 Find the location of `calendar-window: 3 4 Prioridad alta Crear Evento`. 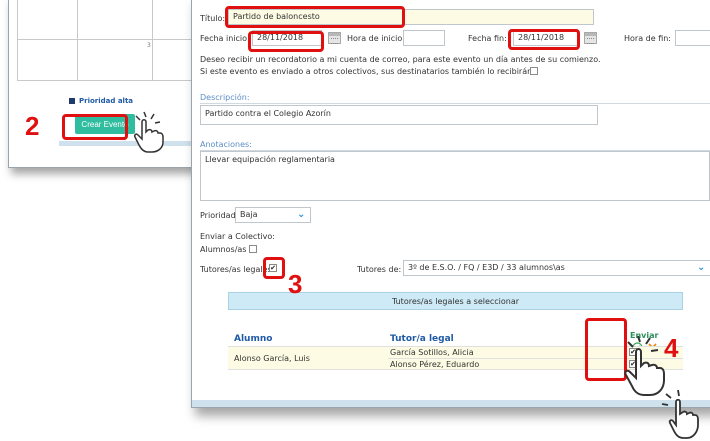

calendar-window: 3 4 Prioridad alta Crear Evento is located at coordinates (108, 84).